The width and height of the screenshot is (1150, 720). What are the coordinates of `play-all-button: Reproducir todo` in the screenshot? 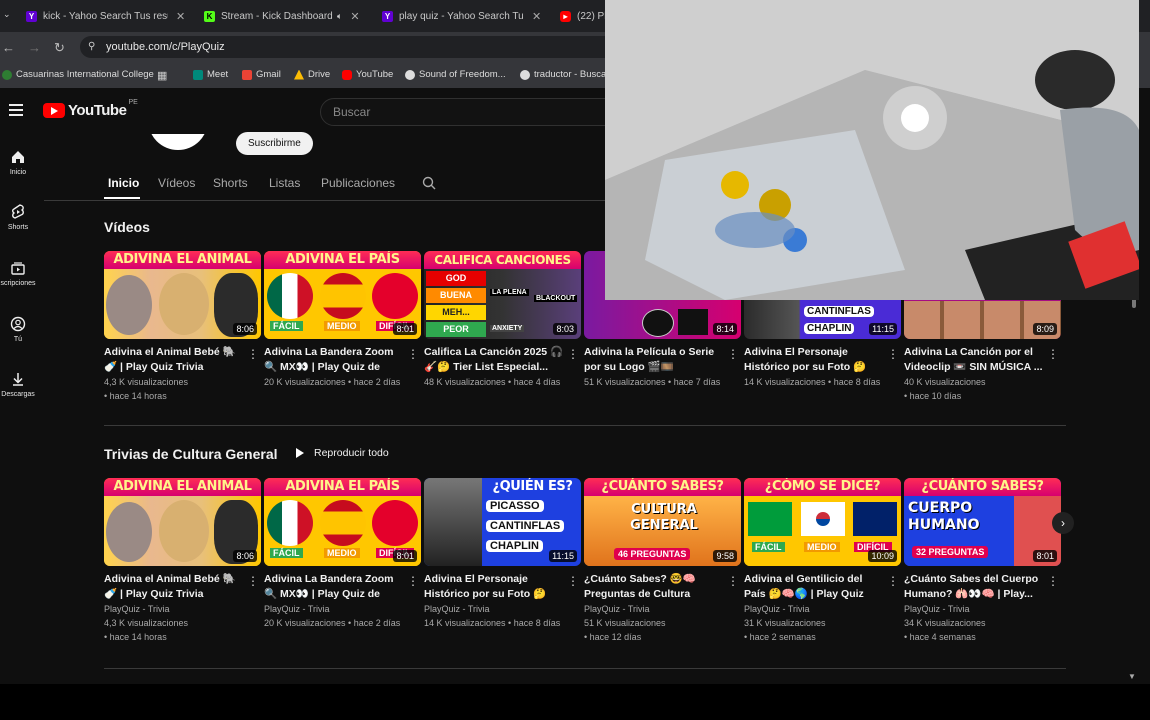 It's located at (342, 453).